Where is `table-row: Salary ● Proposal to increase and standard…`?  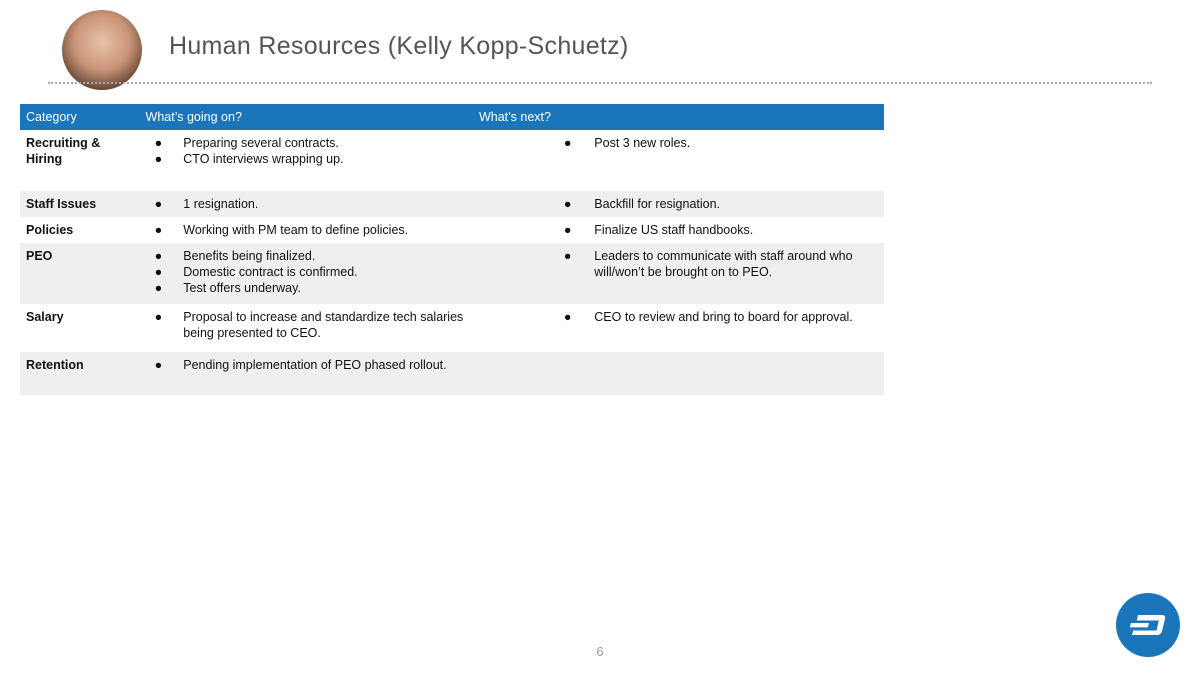 table-row: Salary ● Proposal to increase and standard… is located at coordinates (452, 328).